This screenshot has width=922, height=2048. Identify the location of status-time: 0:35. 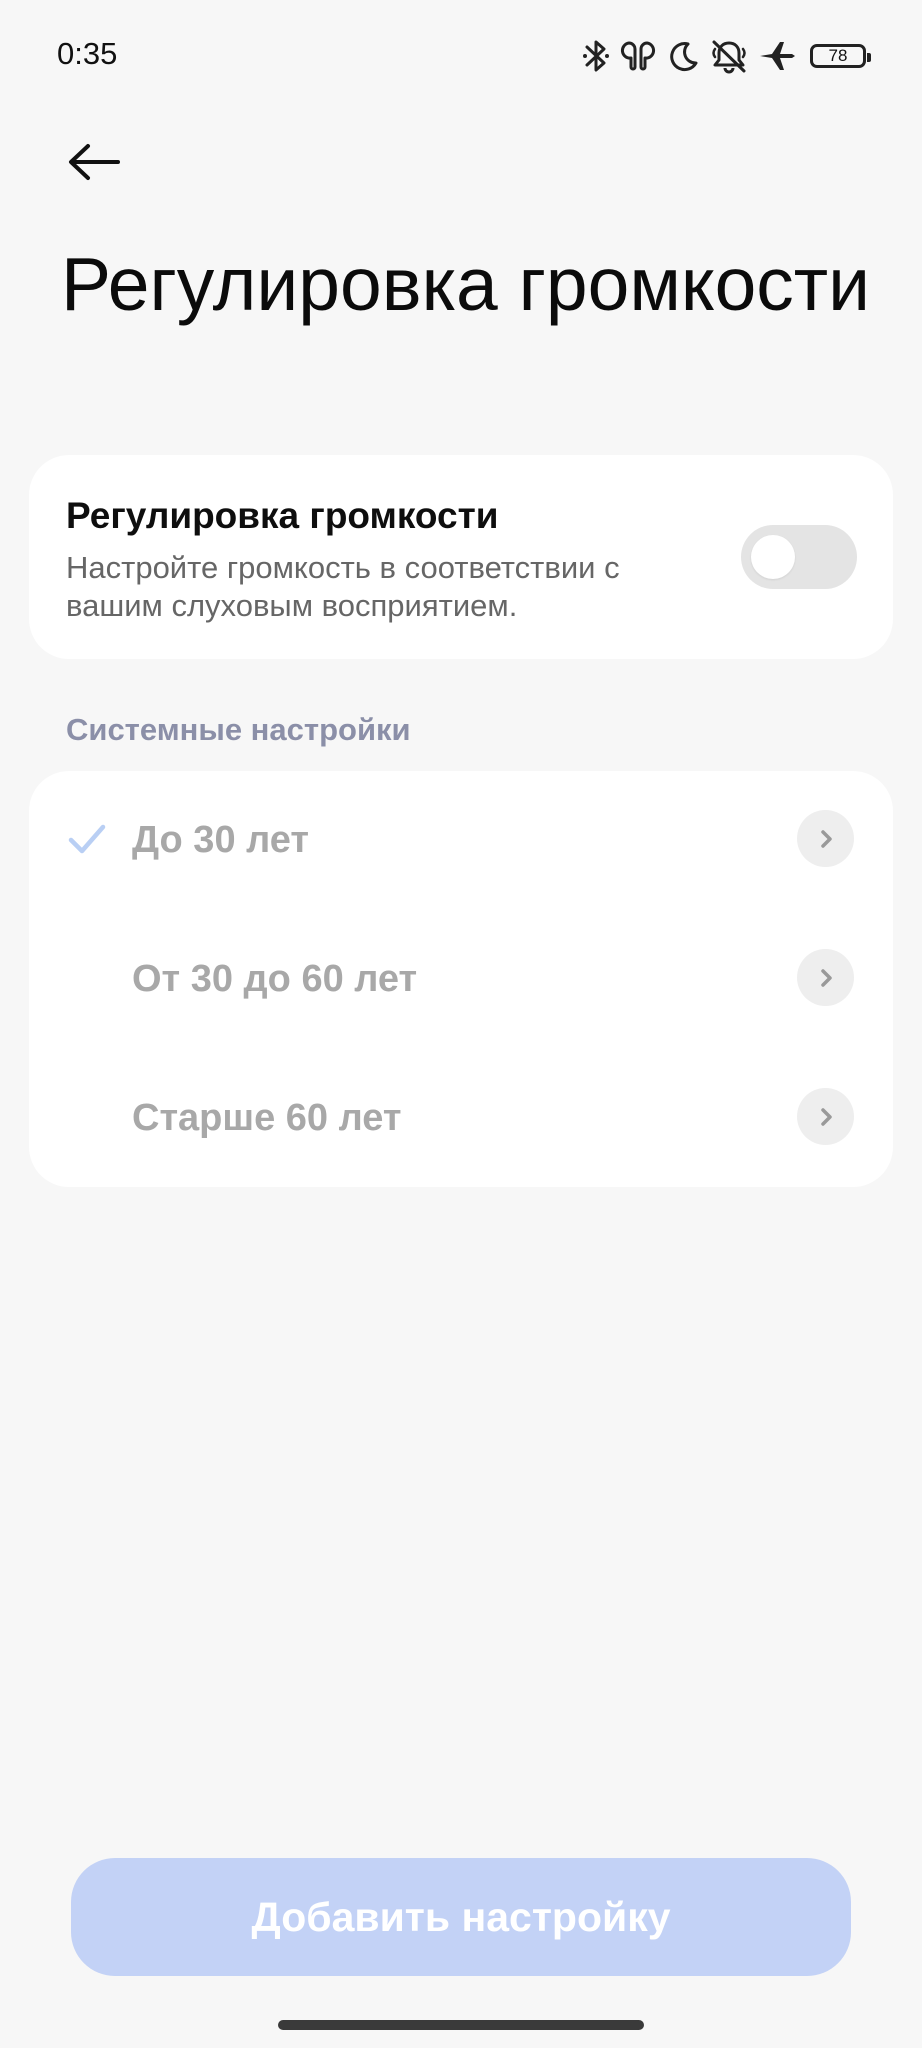
(87, 53).